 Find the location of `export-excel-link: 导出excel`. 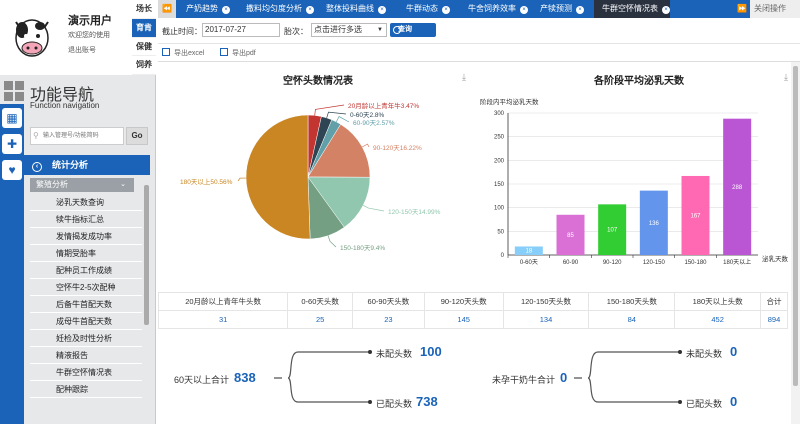

export-excel-link: 导出excel is located at coordinates (183, 53).